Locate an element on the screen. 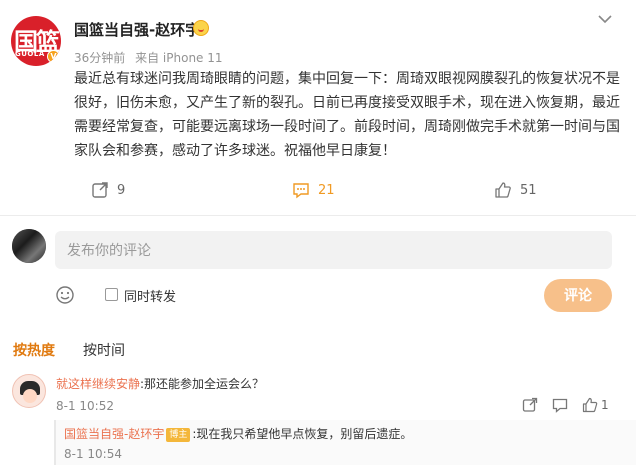  comment-like-icon is located at coordinates (590, 405).